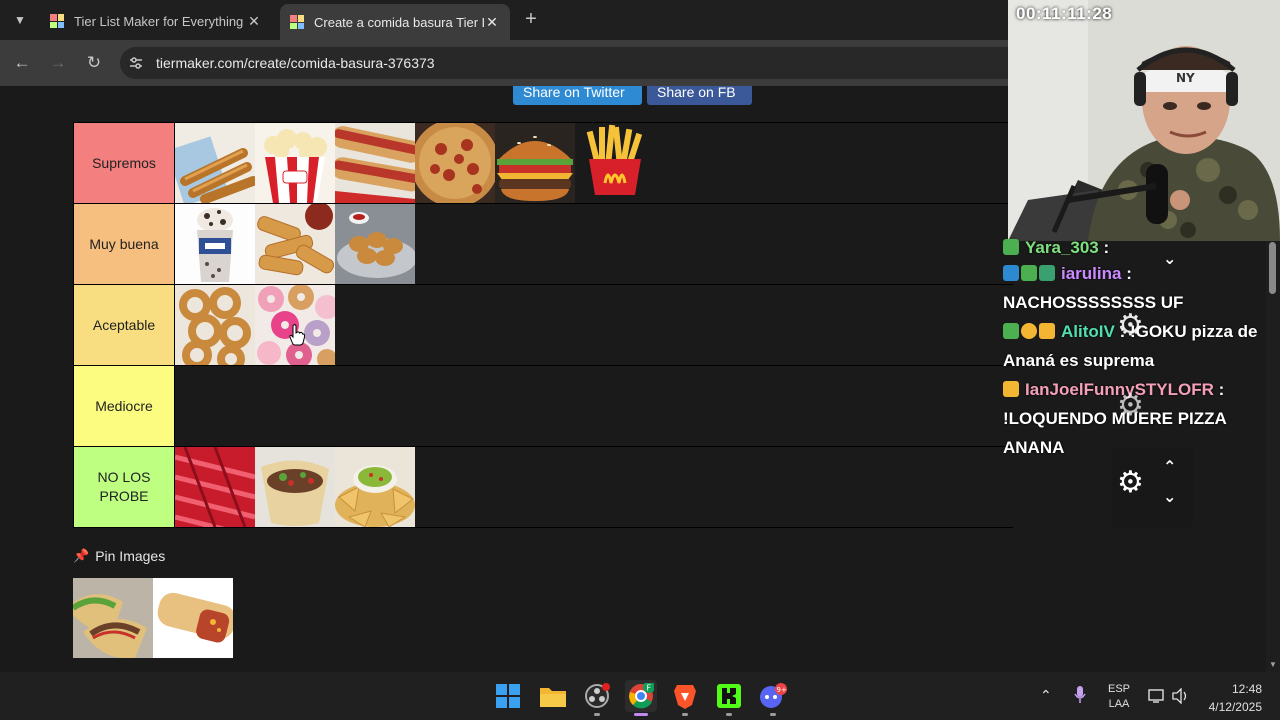 This screenshot has width=1280, height=720. I want to click on pin-images-label: Pin Images, so click(130, 556).